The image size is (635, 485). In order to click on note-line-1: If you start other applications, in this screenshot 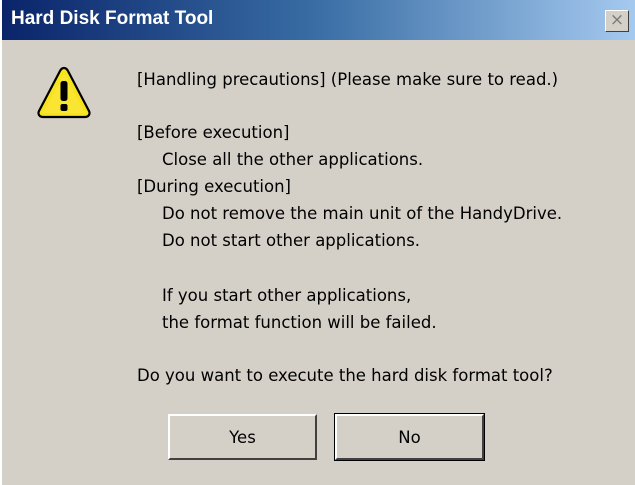, I will do `click(287, 295)`.